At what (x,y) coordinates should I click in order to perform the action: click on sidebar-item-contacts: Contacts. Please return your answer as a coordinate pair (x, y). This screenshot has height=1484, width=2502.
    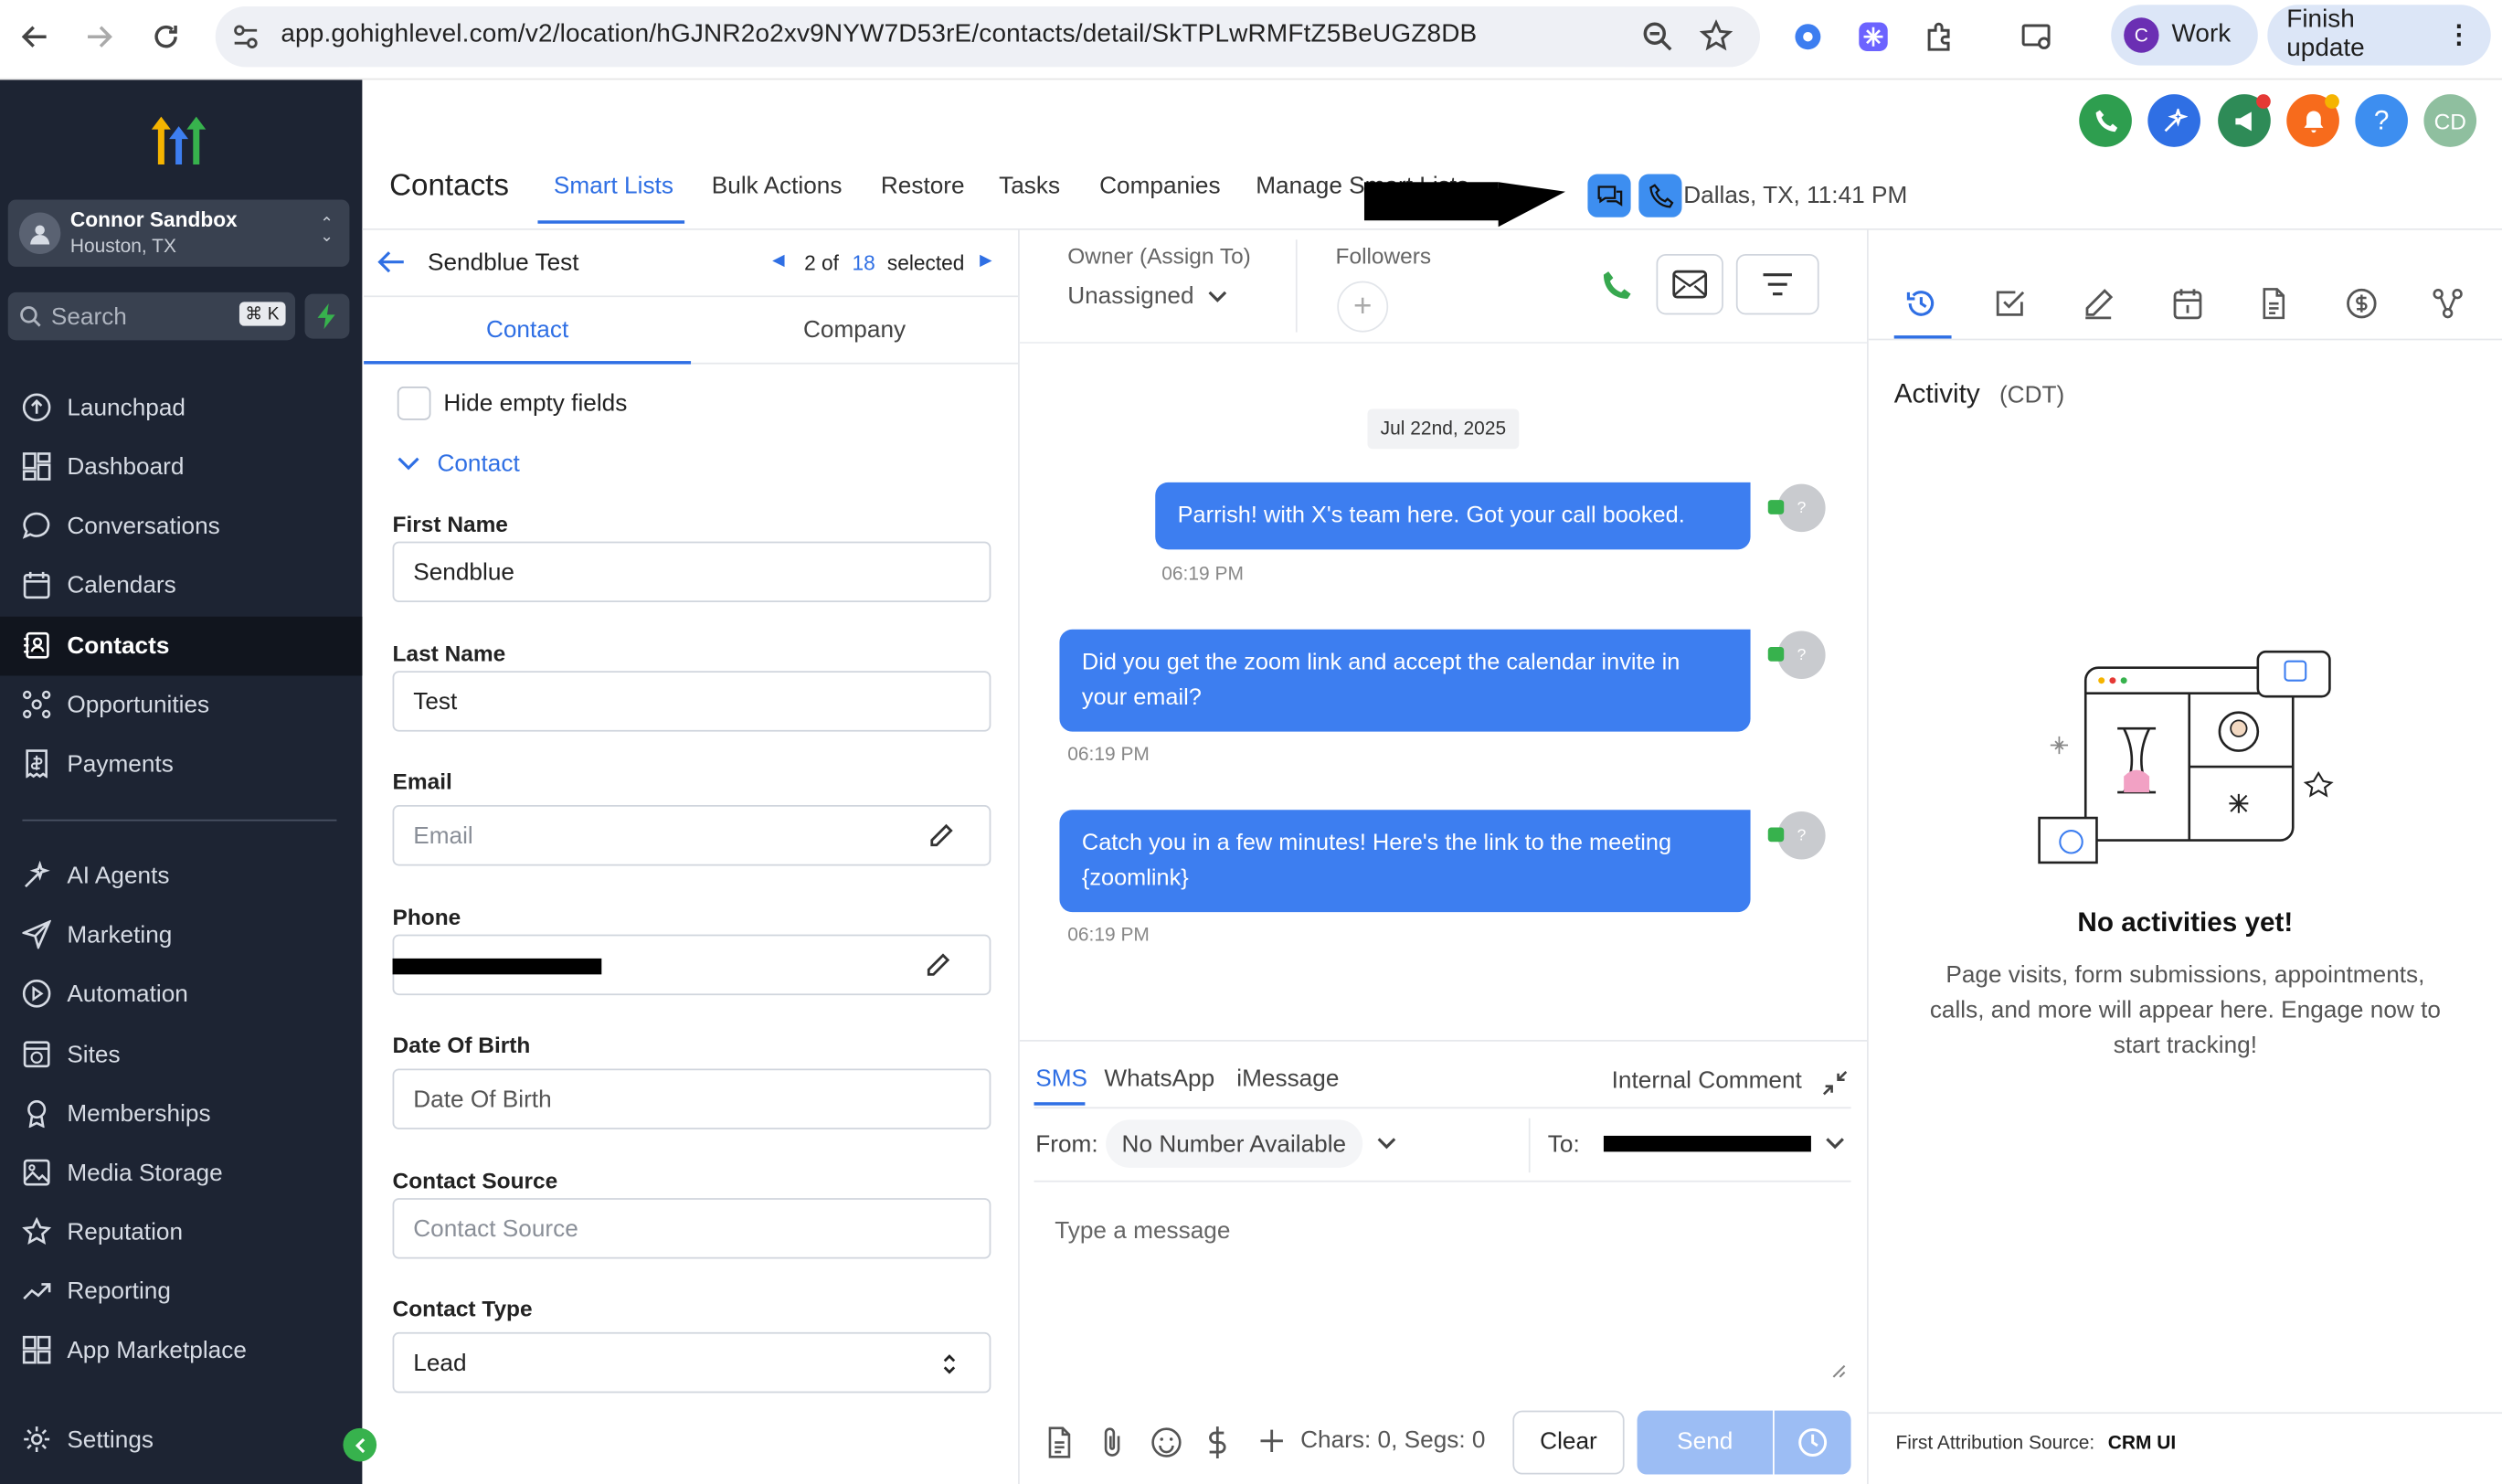
    Looking at the image, I should click on (181, 646).